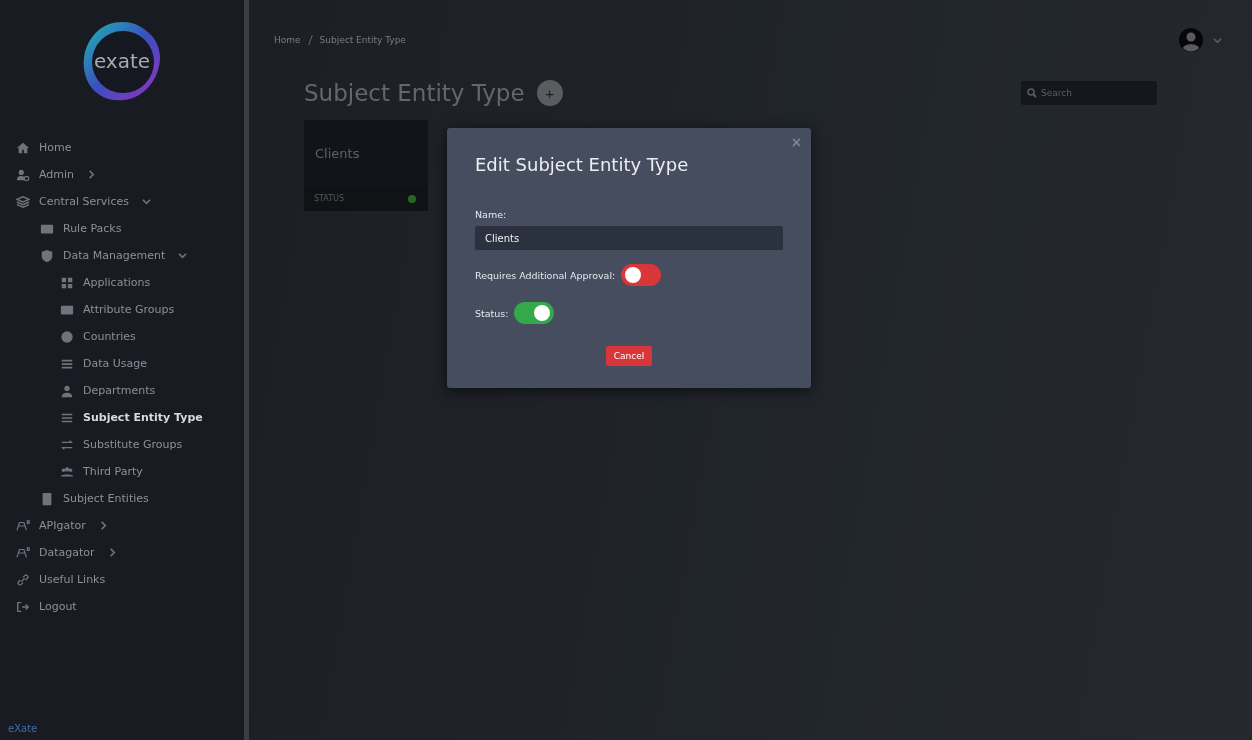 This screenshot has height=740, width=1252. What do you see at coordinates (329, 198) in the screenshot?
I see `status-label: STATUS` at bounding box center [329, 198].